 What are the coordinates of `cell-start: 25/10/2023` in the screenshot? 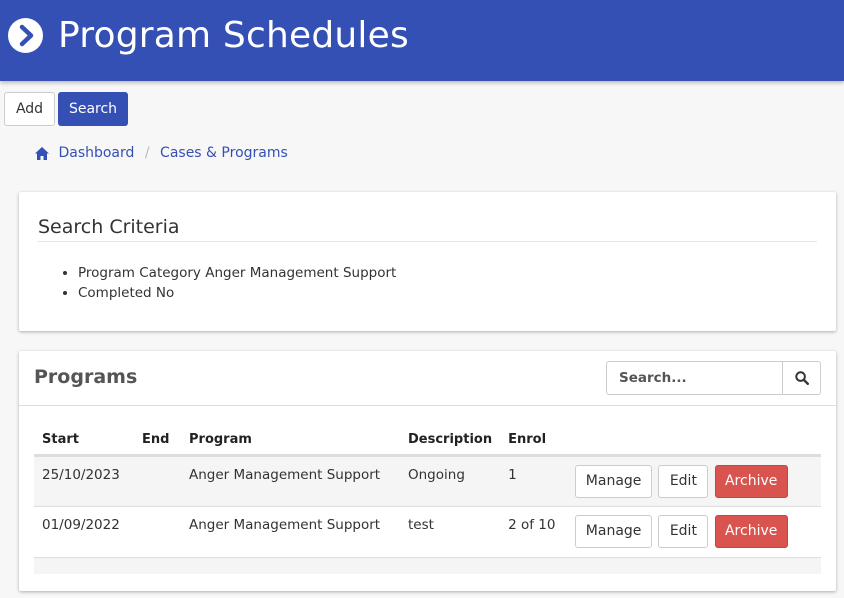 It's located at (84, 481).